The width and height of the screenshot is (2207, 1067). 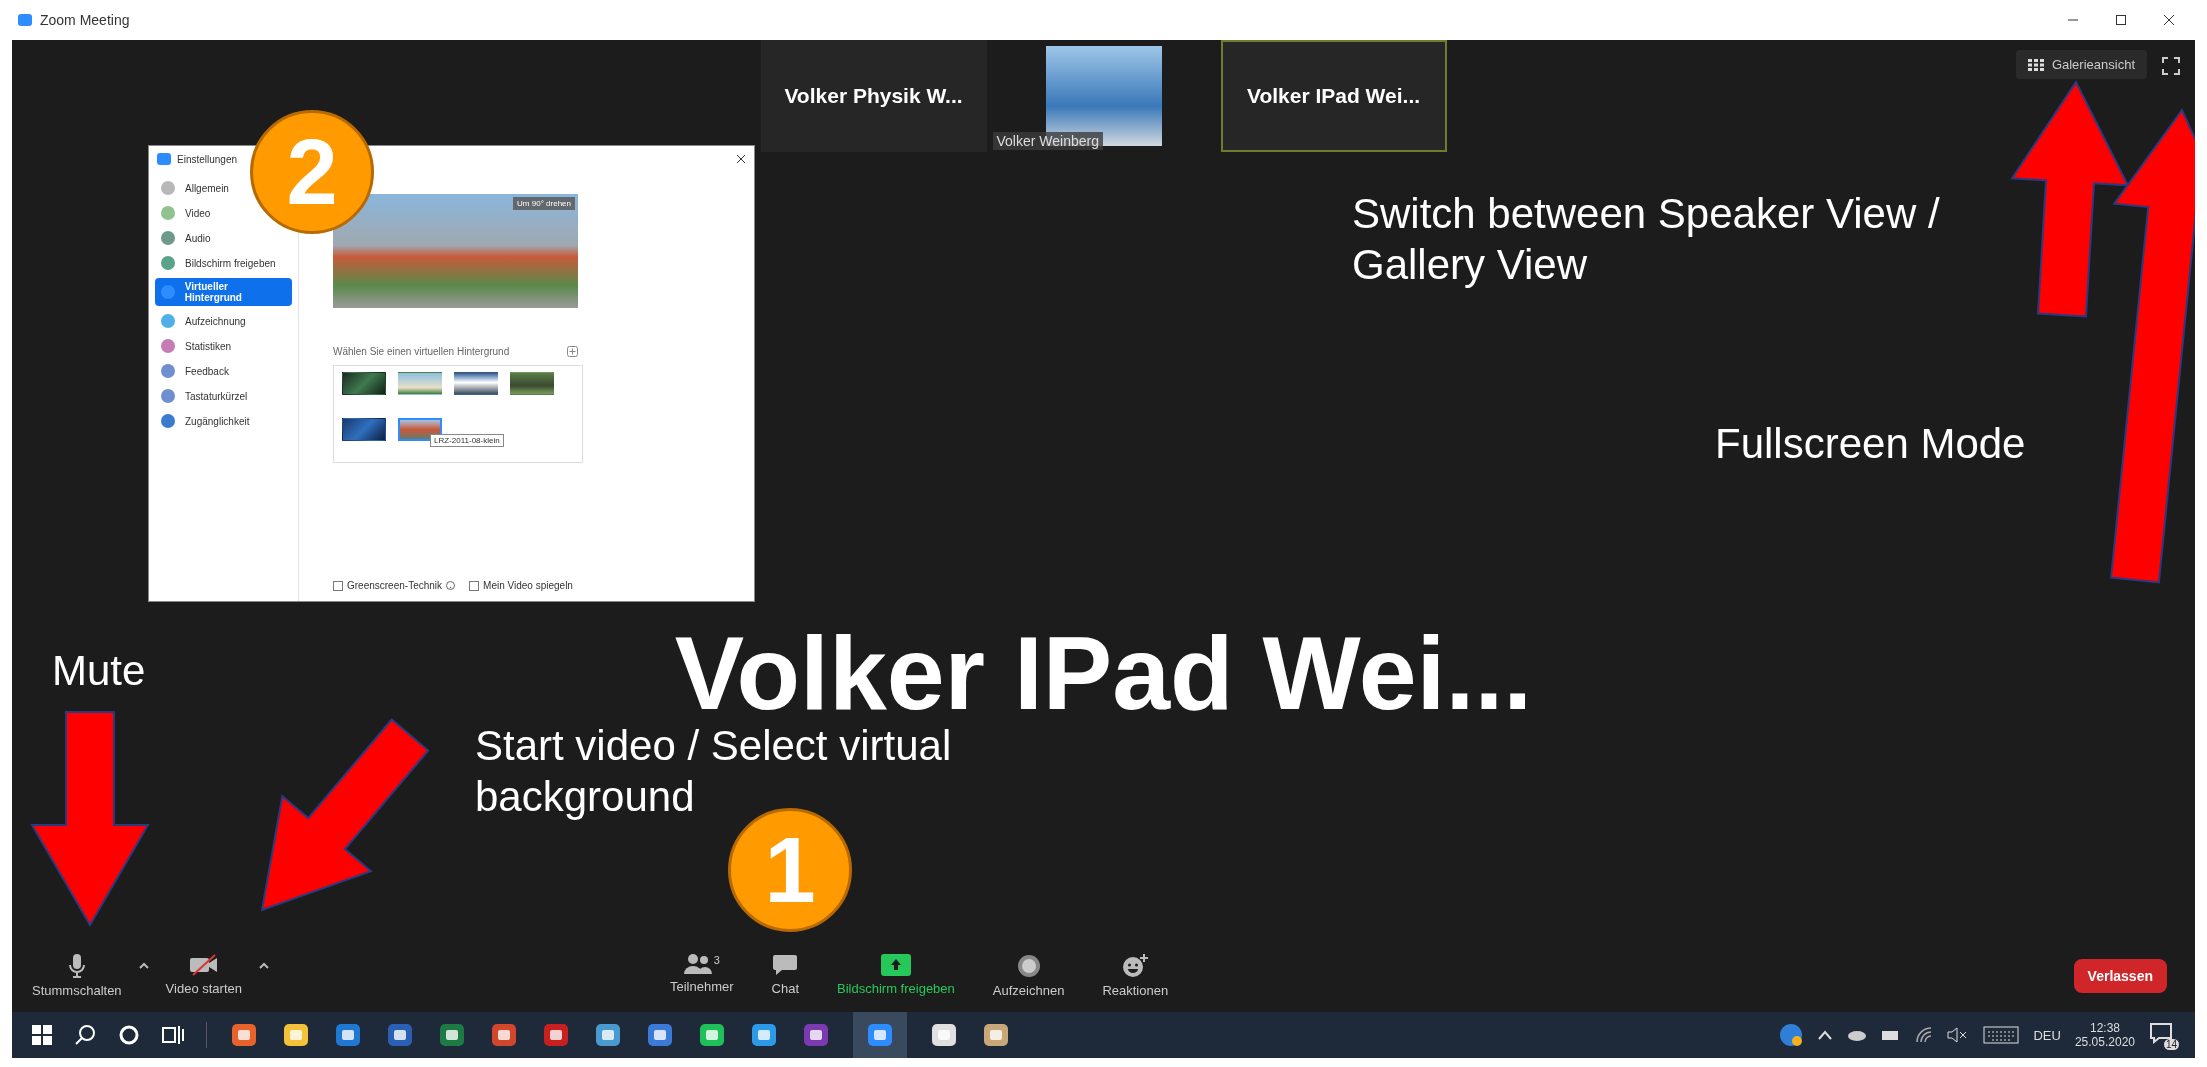 I want to click on reactions-button: Reaktionen, so click(x=1135, y=976).